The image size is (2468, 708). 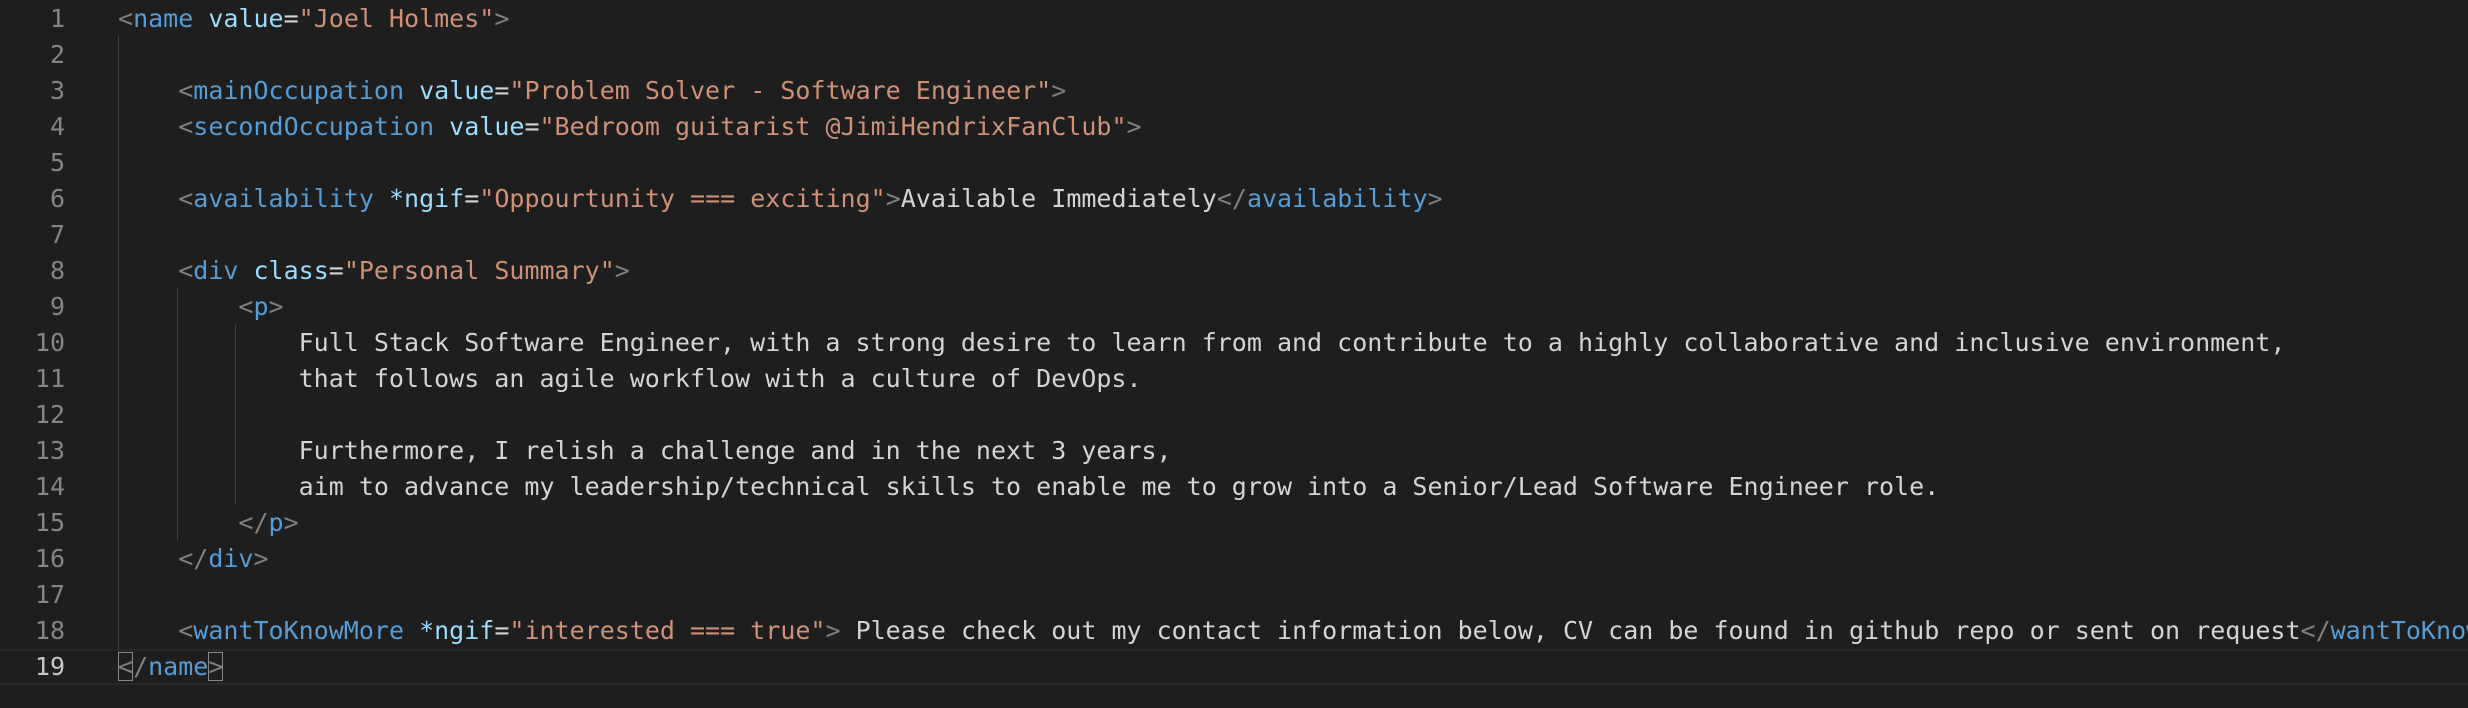 I want to click on attribute-value: "Personal Summary", so click(x=479, y=270).